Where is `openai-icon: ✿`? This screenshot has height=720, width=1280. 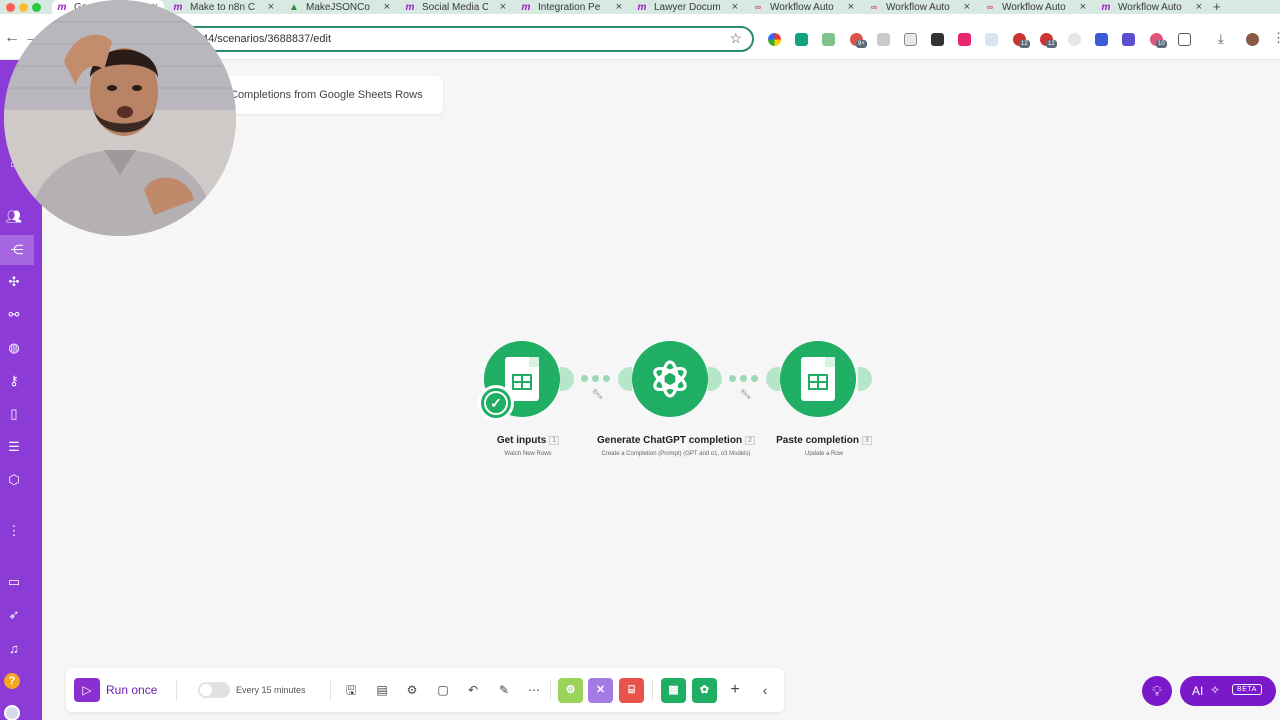
openai-icon: ✿ is located at coordinates (704, 690).